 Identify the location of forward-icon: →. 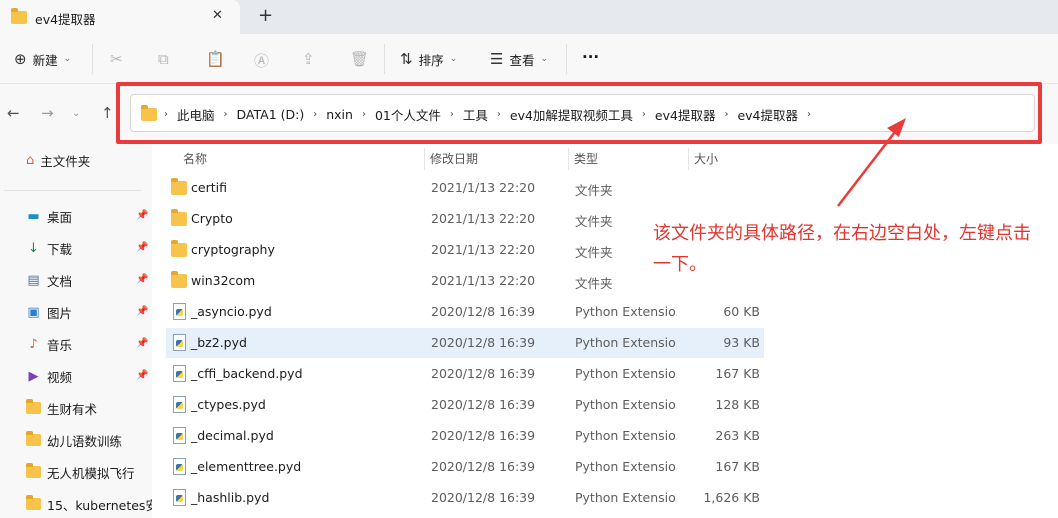
(47, 113).